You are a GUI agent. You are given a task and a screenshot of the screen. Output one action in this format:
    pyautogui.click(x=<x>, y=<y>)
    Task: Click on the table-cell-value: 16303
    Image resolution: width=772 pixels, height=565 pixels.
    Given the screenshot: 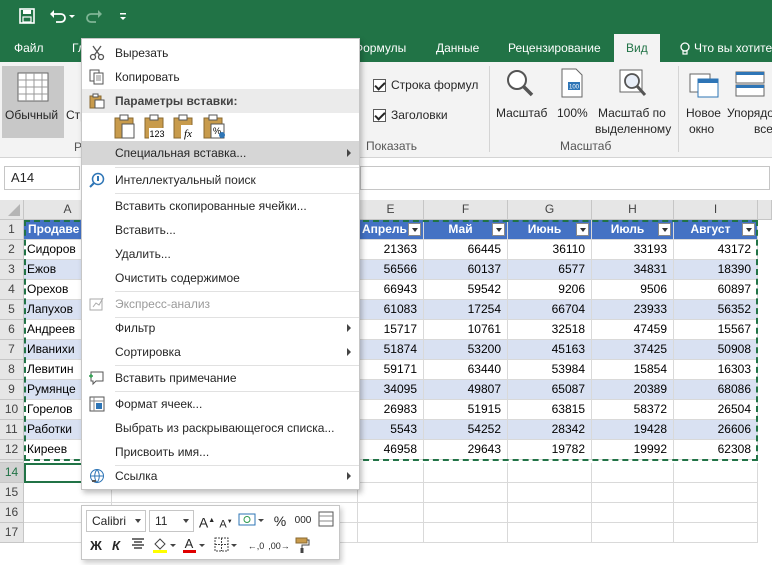 What is the action you would take?
    pyautogui.click(x=716, y=370)
    